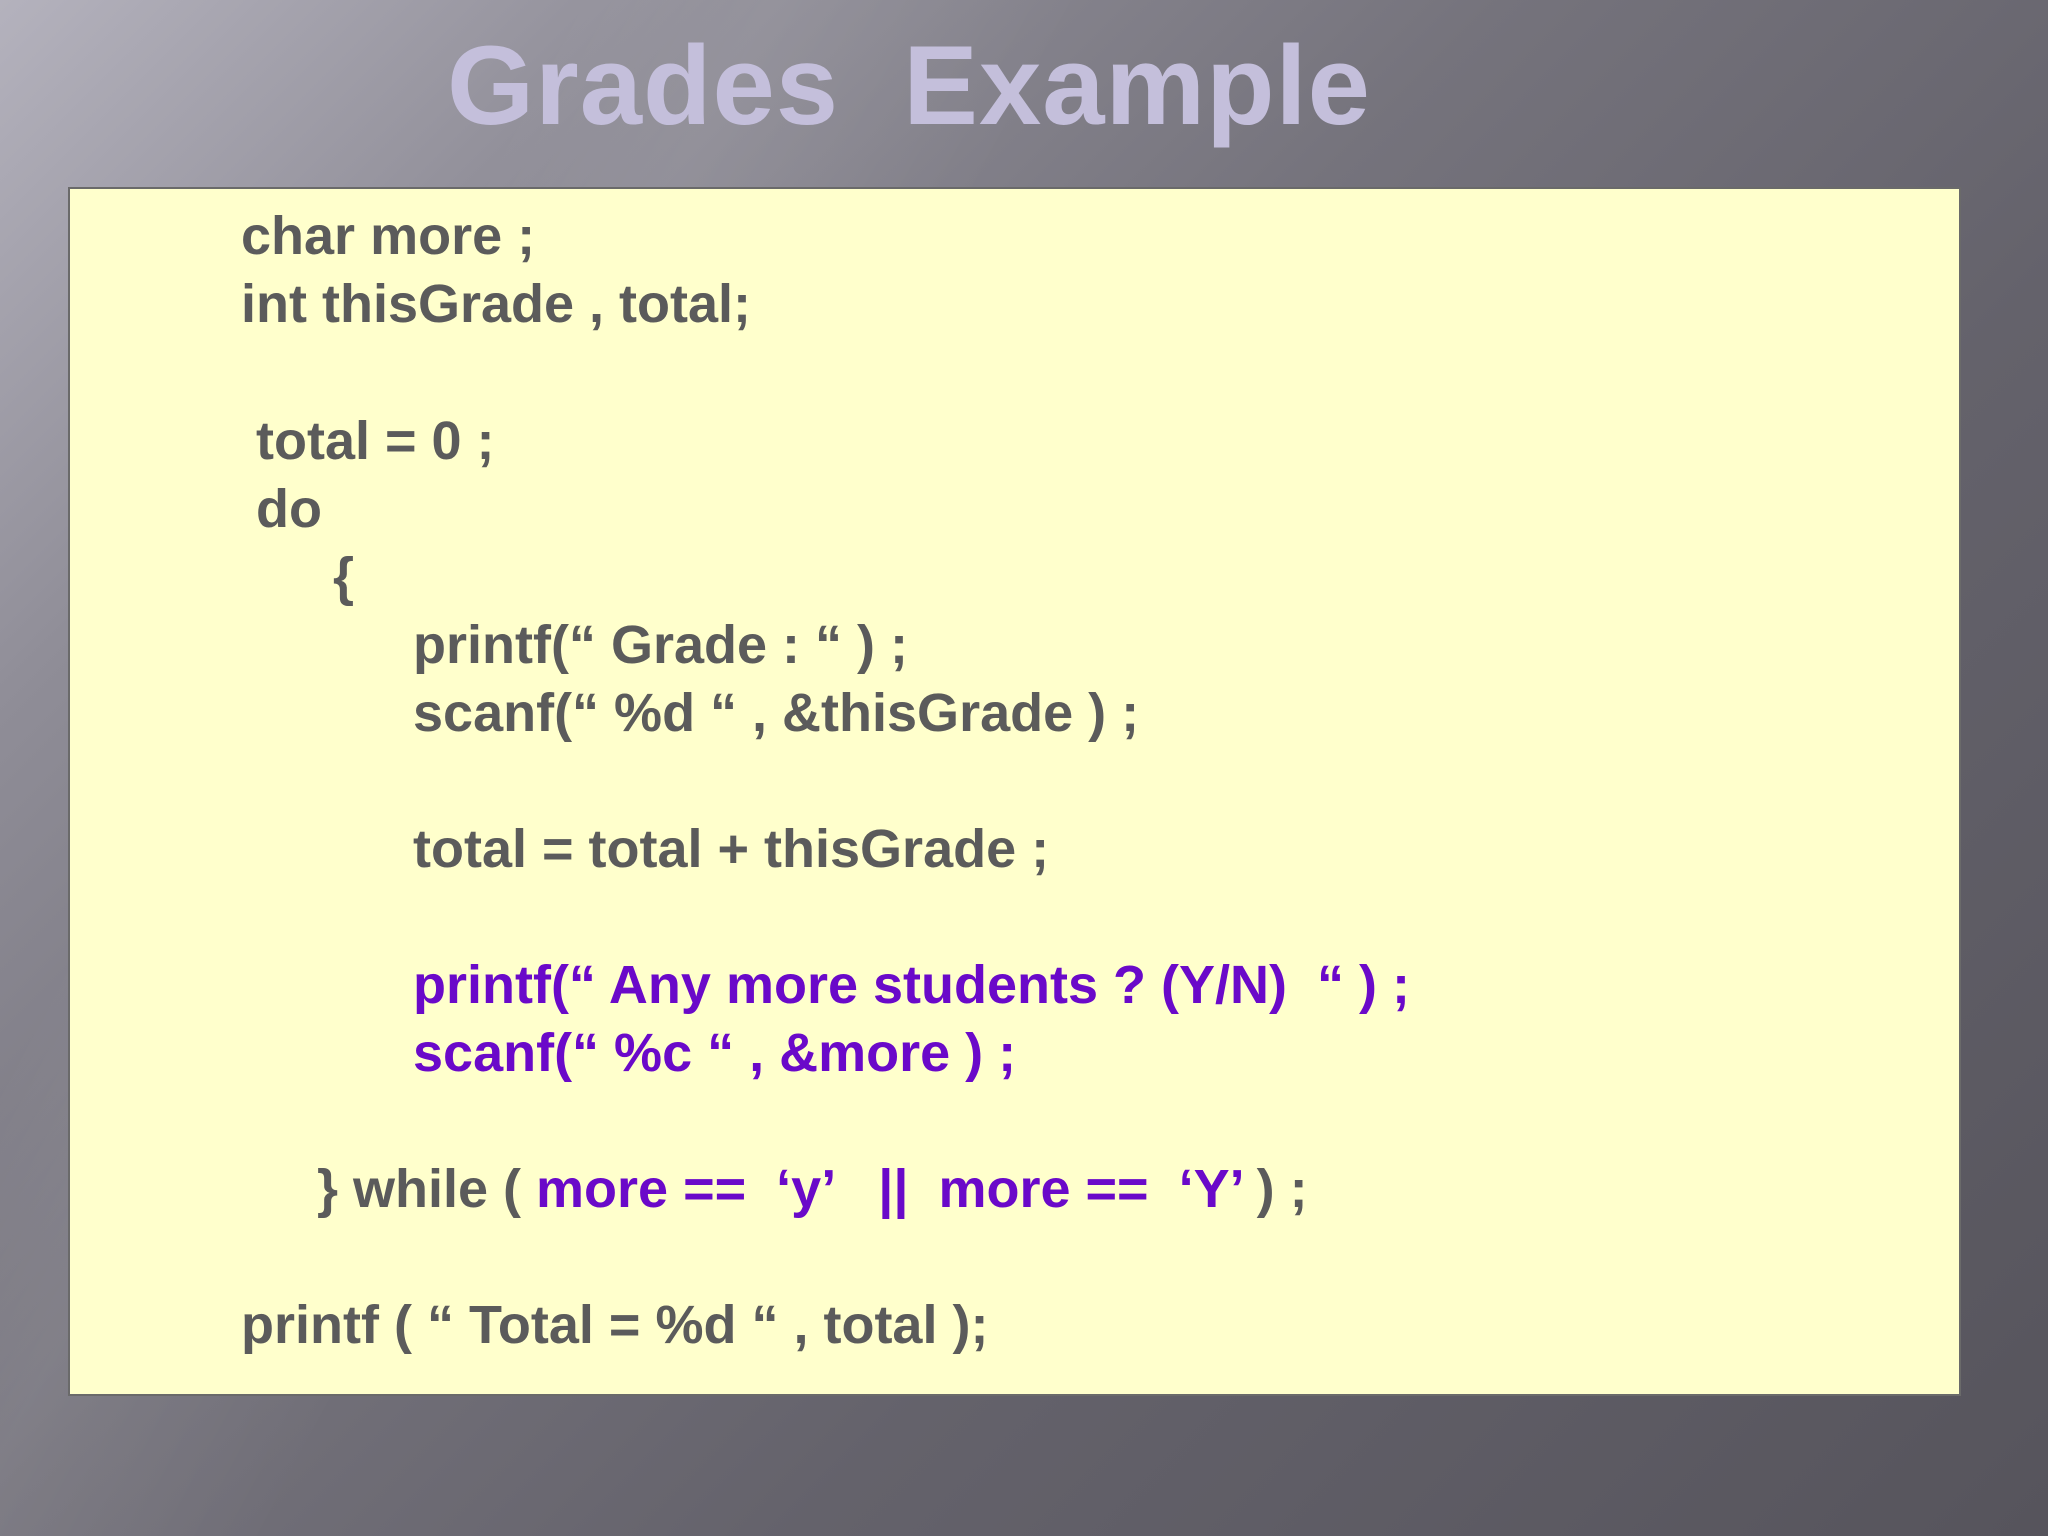 This screenshot has height=1536, width=2048. What do you see at coordinates (388, 236) in the screenshot?
I see `code-line-char-more: char more ;` at bounding box center [388, 236].